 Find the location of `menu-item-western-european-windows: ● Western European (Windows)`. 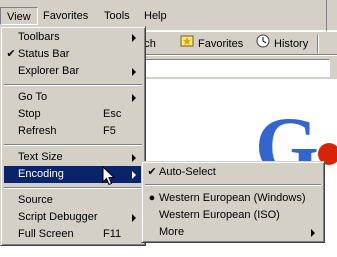

menu-item-western-european-windows: ● Western European (Windows) is located at coordinates (233, 198).